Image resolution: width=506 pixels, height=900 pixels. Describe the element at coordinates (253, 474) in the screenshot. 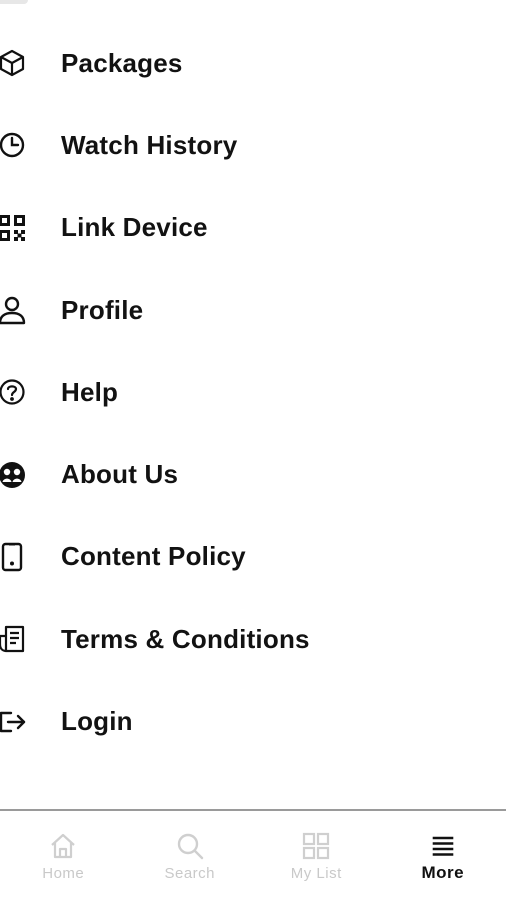

I see `menu-item-about-us: About Us` at that location.